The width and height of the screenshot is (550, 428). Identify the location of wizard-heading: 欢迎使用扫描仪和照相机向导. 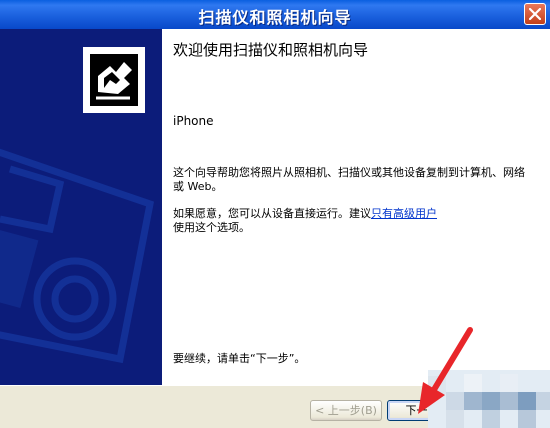
(271, 50).